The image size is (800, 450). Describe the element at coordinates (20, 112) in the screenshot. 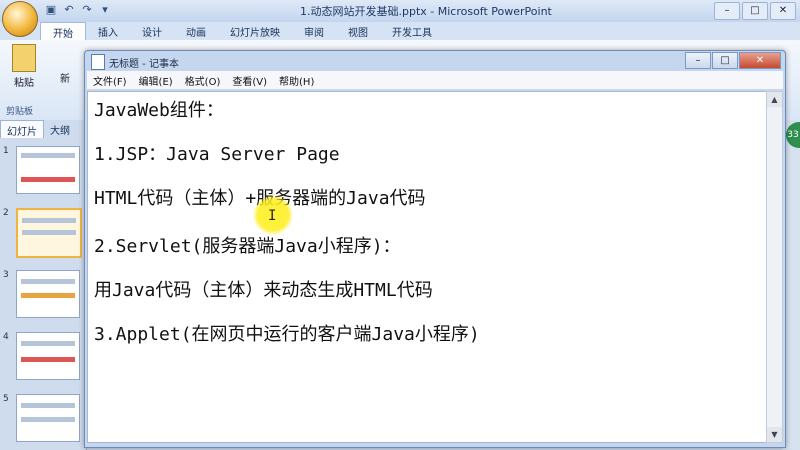

I see `clipboard-group-label: 剪贴板` at that location.